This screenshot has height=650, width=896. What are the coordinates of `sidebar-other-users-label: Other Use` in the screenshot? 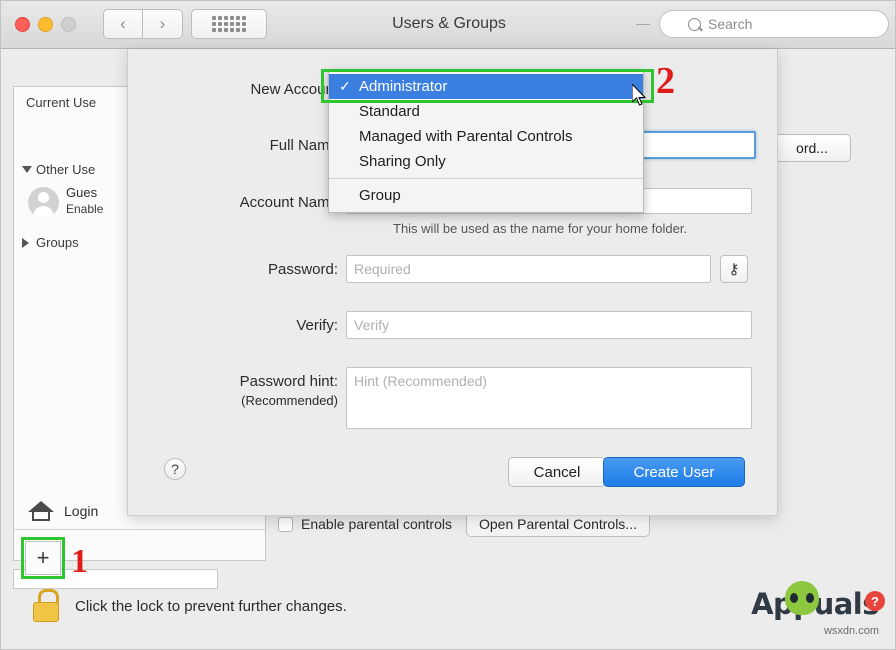 It's located at (66, 169).